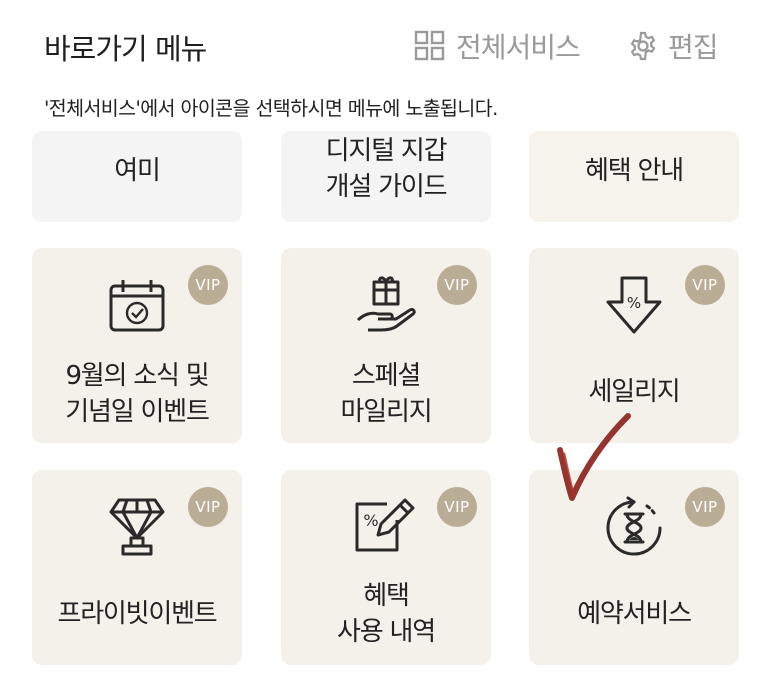 The width and height of the screenshot is (773, 682). Describe the element at coordinates (634, 171) in the screenshot. I see `tile-label: 혜택 안내` at that location.